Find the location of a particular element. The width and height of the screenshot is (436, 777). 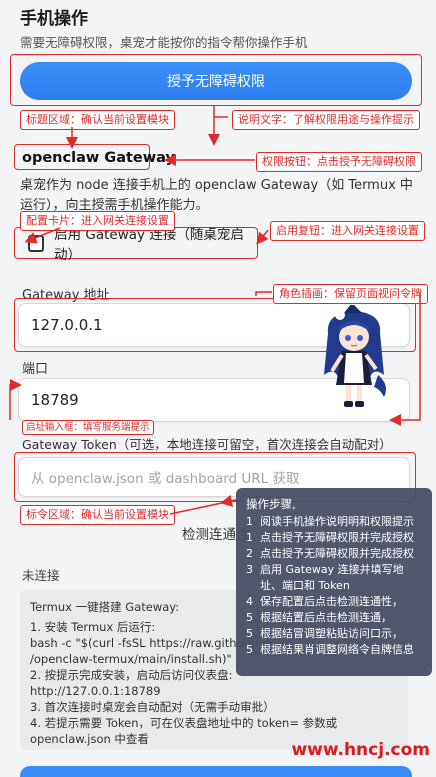

step-text: 启用 Gateway 连接并填写地址、端口和 Token is located at coordinates (332, 577).